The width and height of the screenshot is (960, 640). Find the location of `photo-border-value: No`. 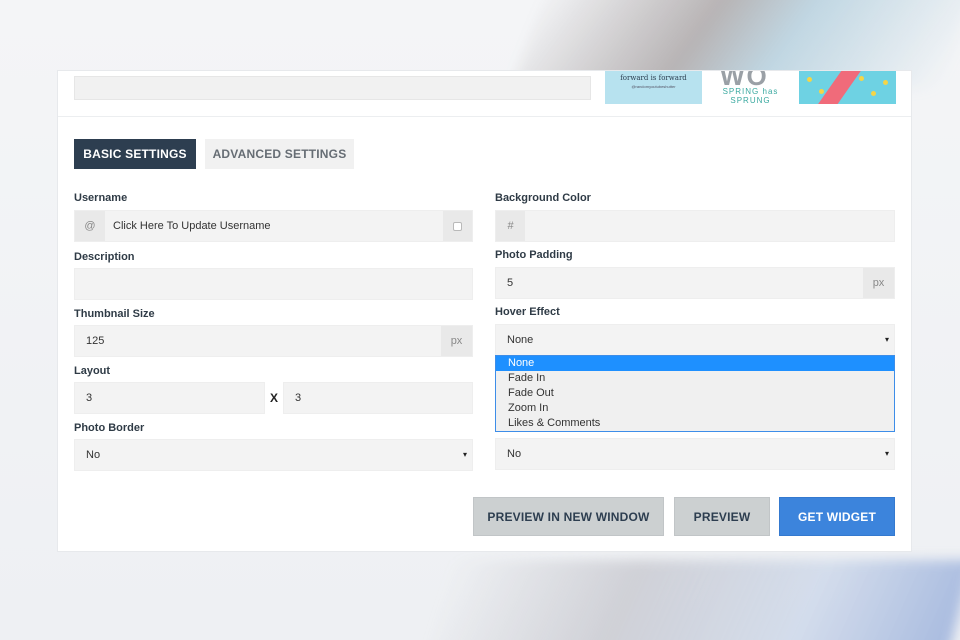

photo-border-value: No is located at coordinates (93, 455).